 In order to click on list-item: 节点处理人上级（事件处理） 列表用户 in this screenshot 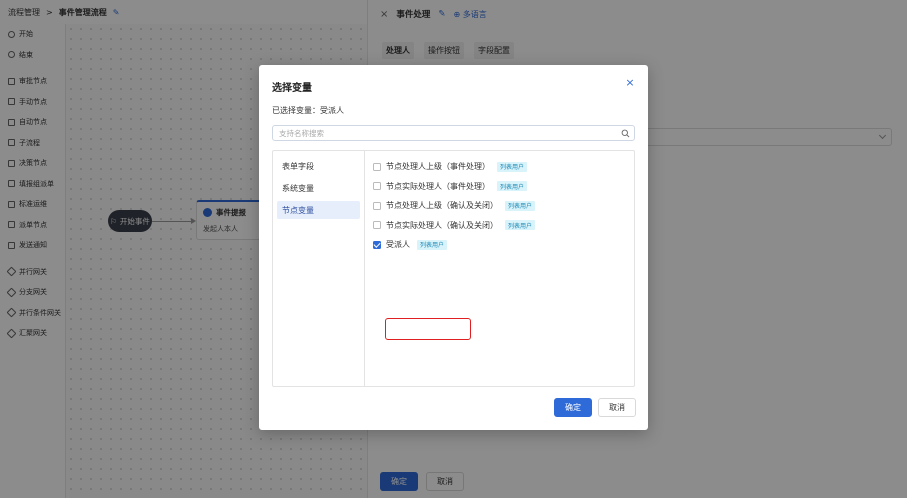, I will do `click(503, 167)`.